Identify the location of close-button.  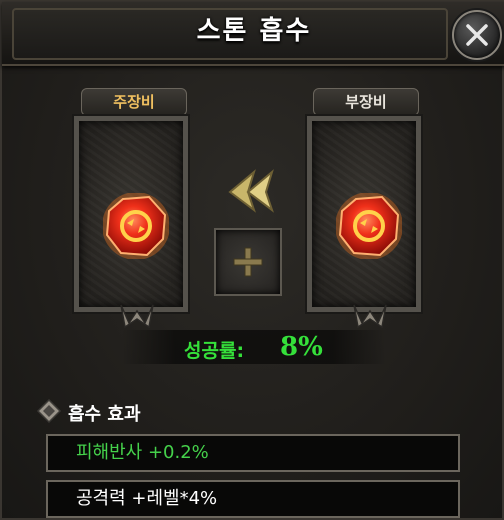
(477, 35).